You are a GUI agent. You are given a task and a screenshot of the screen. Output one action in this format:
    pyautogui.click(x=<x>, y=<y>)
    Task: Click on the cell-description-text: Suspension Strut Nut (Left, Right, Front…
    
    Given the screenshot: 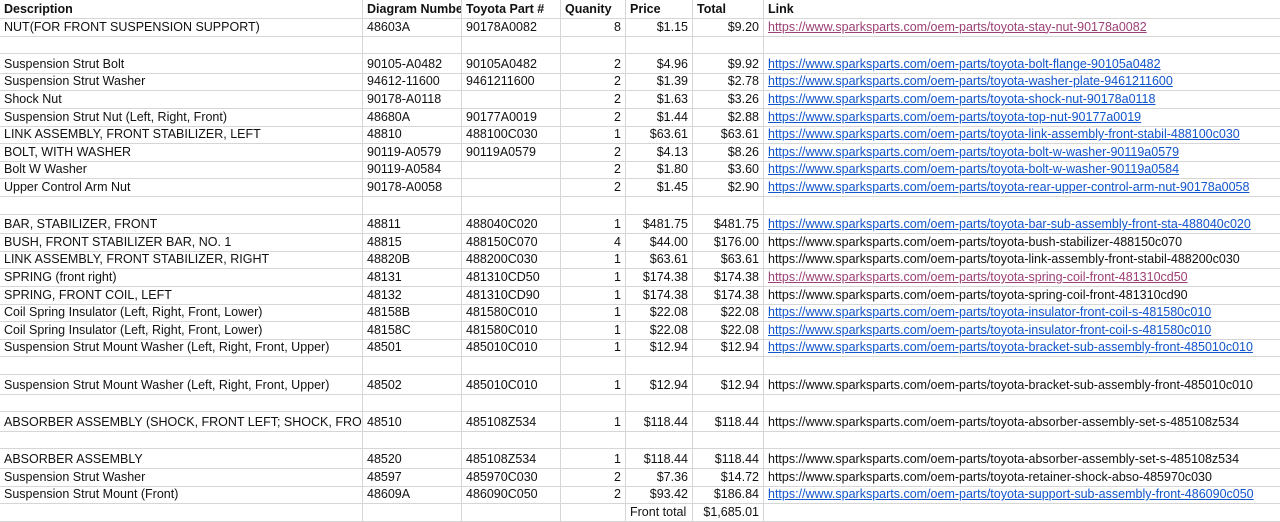 What is the action you would take?
    pyautogui.click(x=115, y=117)
    